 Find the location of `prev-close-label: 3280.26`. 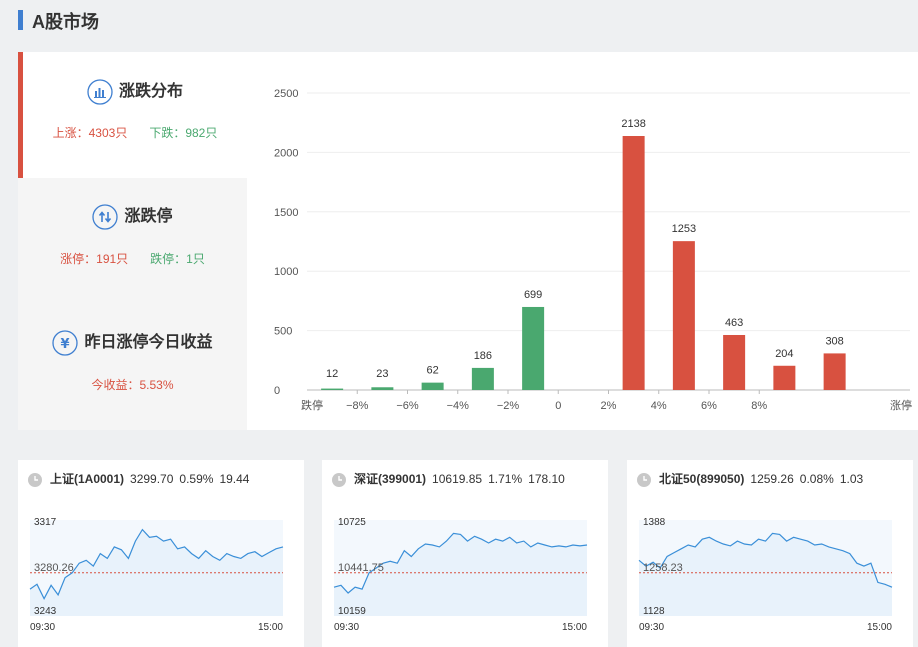

prev-close-label: 3280.26 is located at coordinates (54, 568).